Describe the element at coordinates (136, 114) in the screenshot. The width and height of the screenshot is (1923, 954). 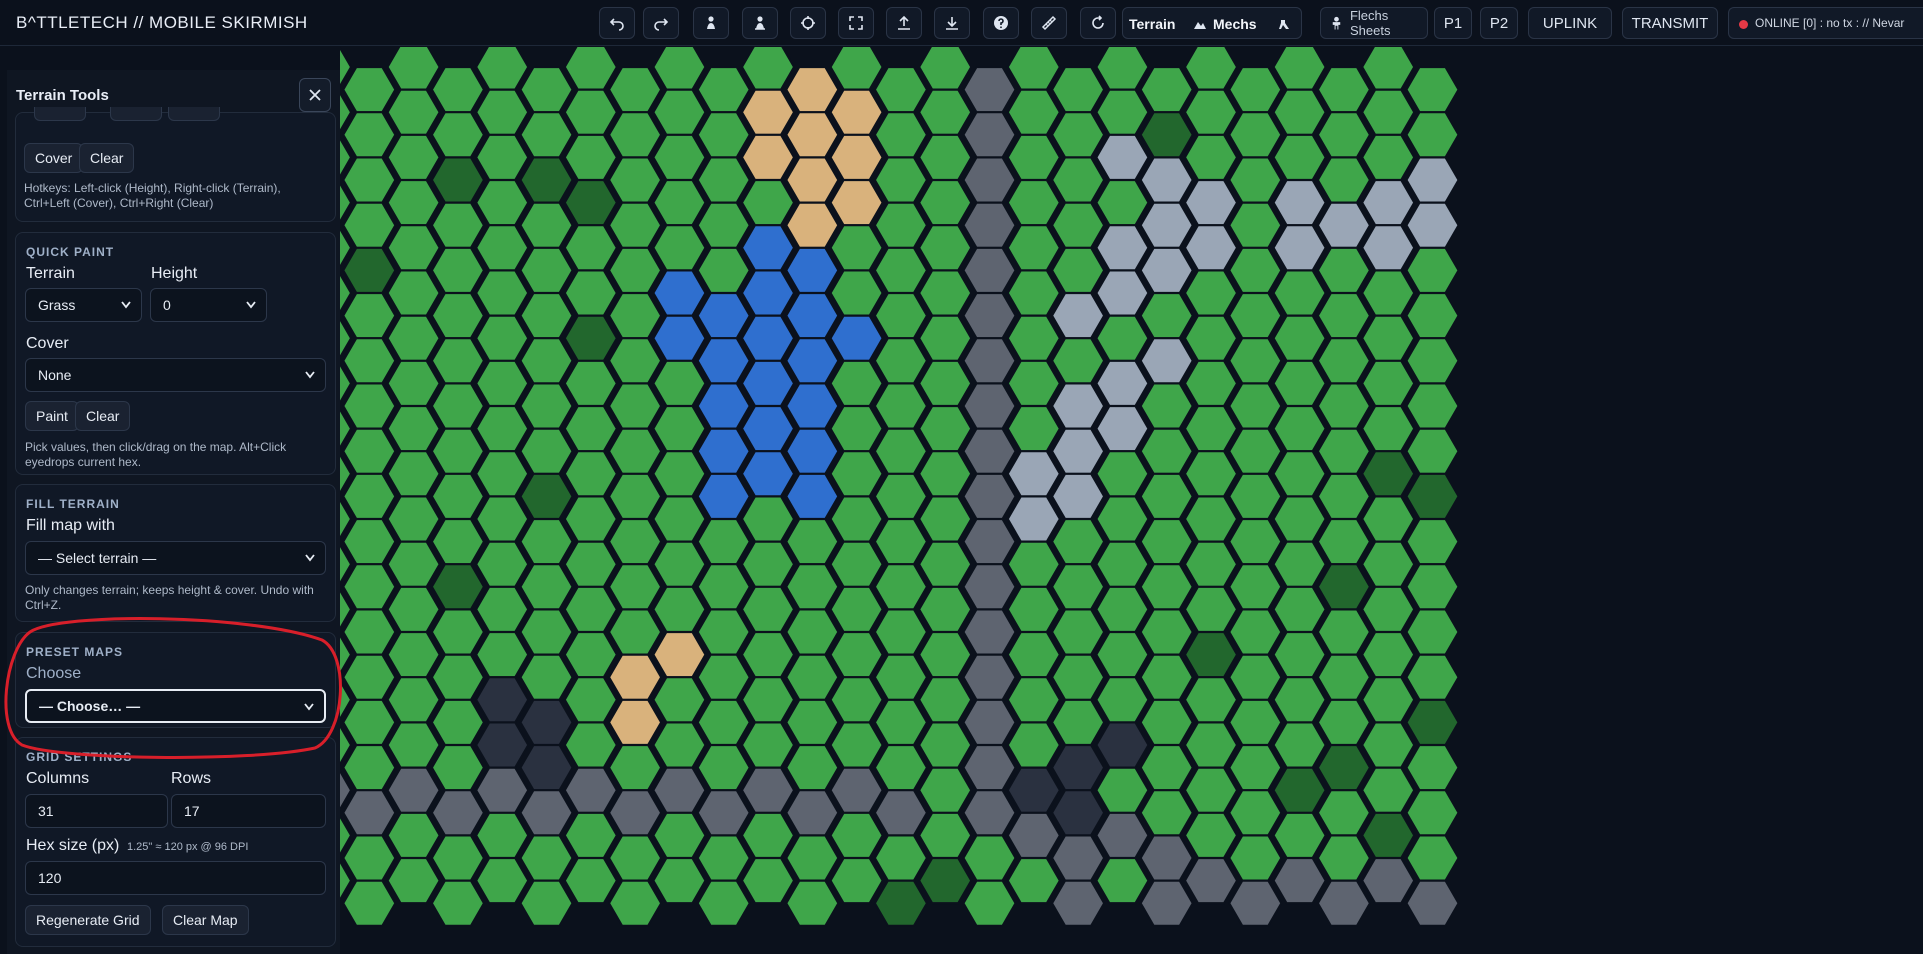
I see `terrain-tool-button-partial` at that location.